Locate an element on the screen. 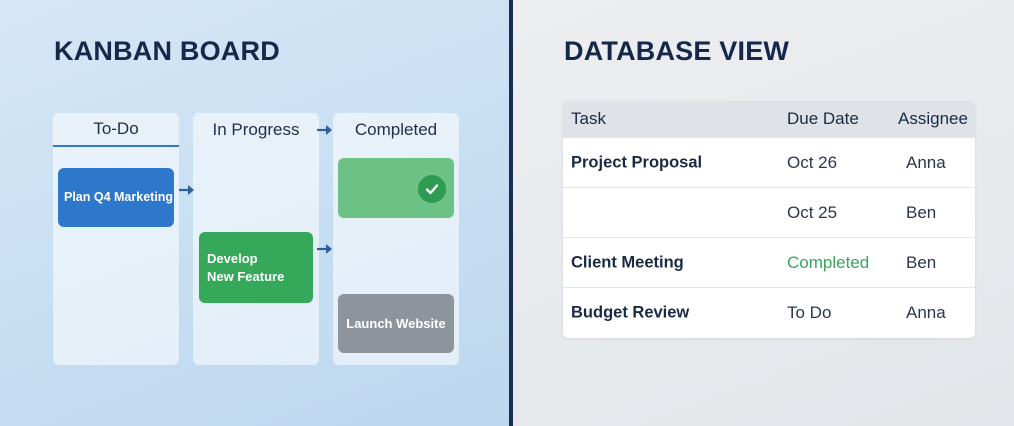 This screenshot has width=1014, height=426. table-row: Oct 25 Ben is located at coordinates (769, 212).